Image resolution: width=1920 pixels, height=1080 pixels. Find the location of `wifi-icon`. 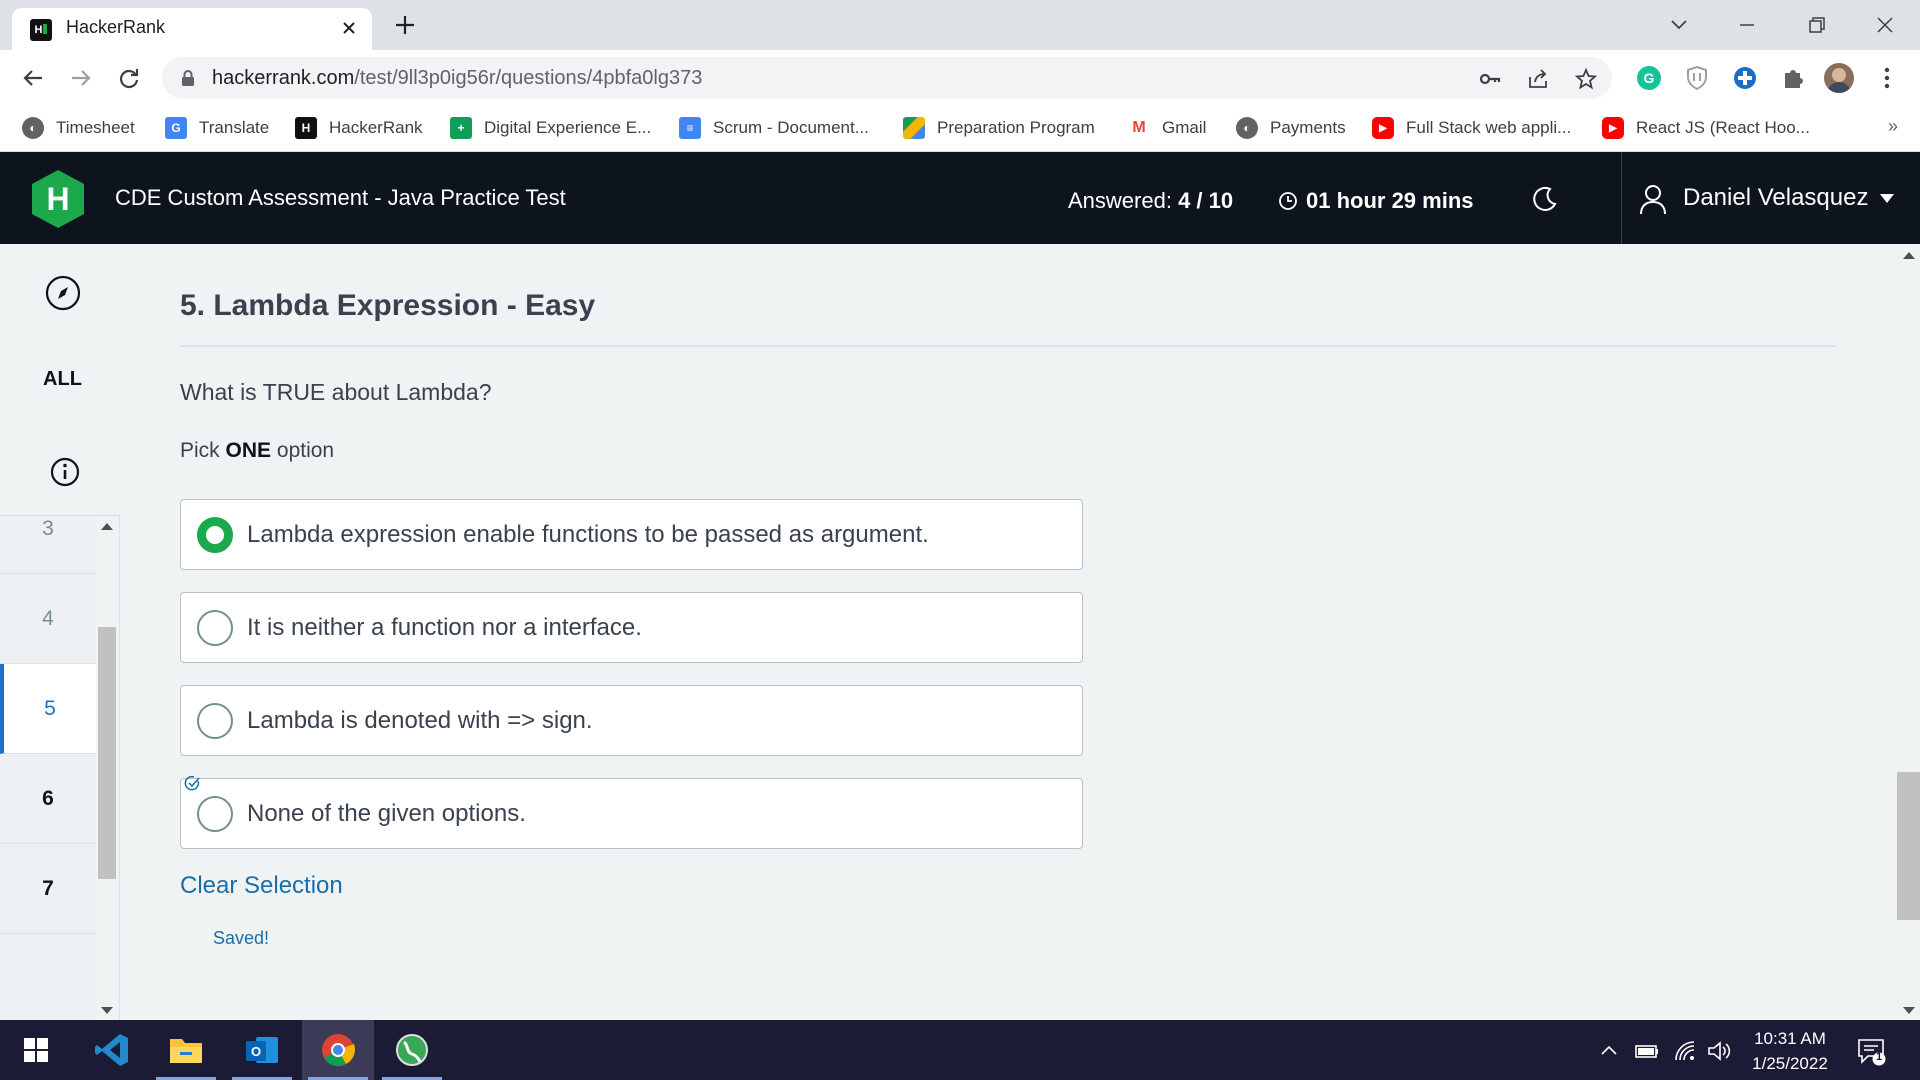

wifi-icon is located at coordinates (1685, 1051).